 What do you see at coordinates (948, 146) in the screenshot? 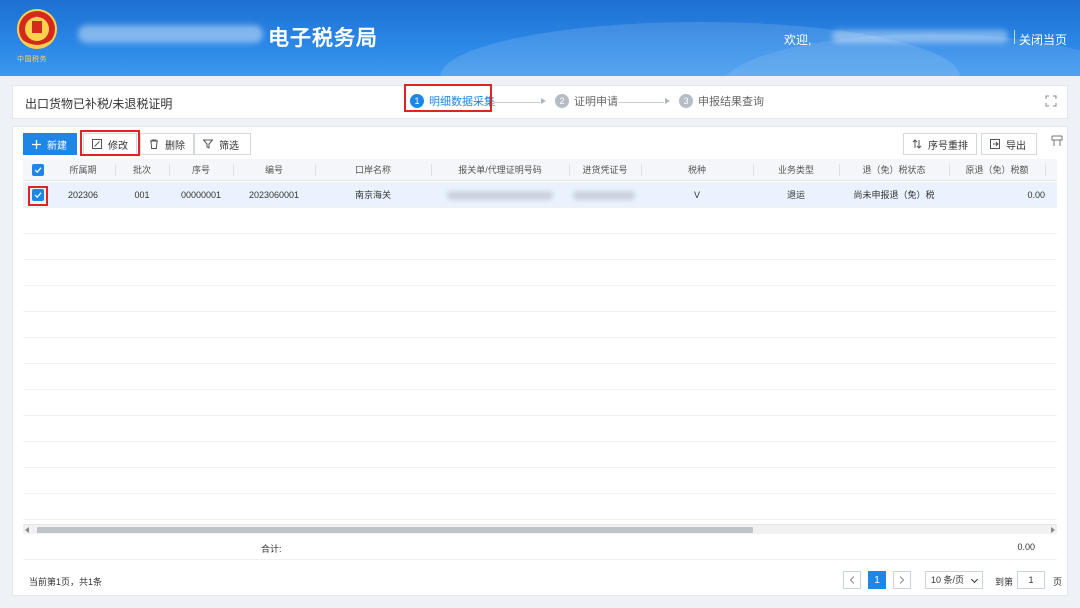
I see `reorder-button-label: 序号重排` at bounding box center [948, 146].